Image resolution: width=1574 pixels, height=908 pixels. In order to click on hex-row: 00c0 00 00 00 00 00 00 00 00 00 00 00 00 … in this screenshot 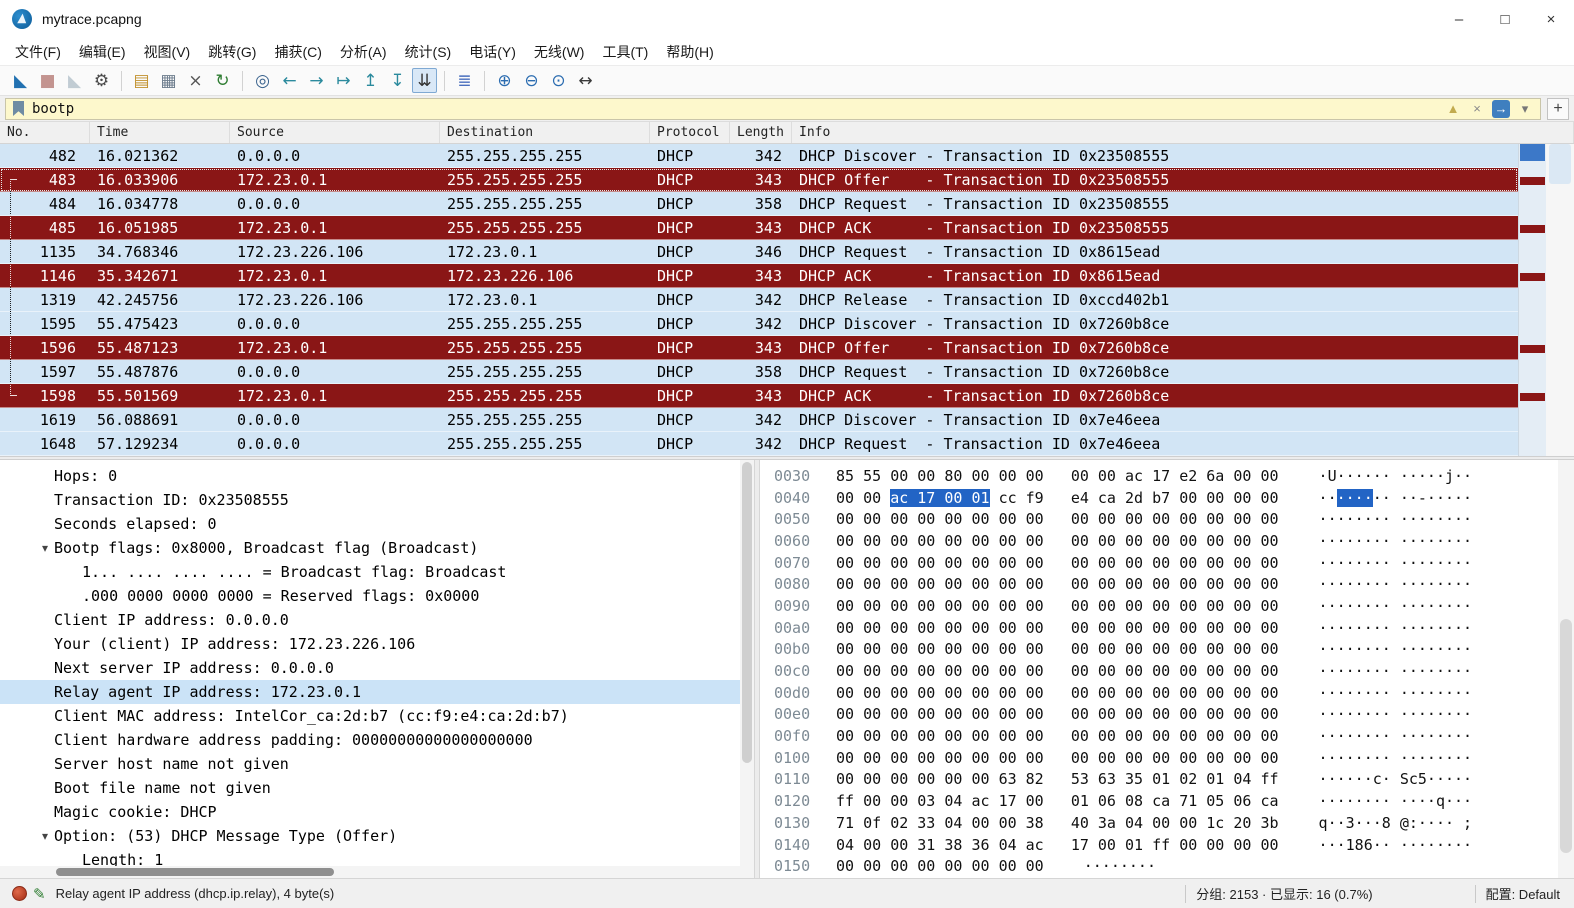, I will do `click(1159, 671)`.